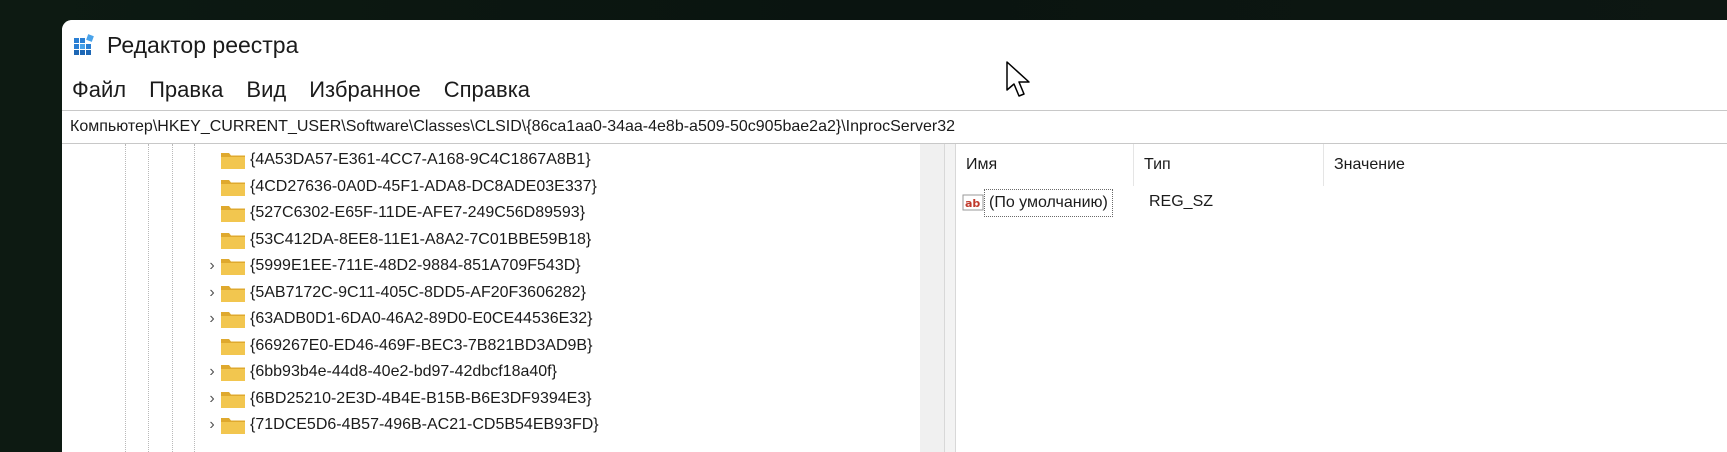 The width and height of the screenshot is (1727, 452). I want to click on window-title: Редактор реестра, so click(203, 45).